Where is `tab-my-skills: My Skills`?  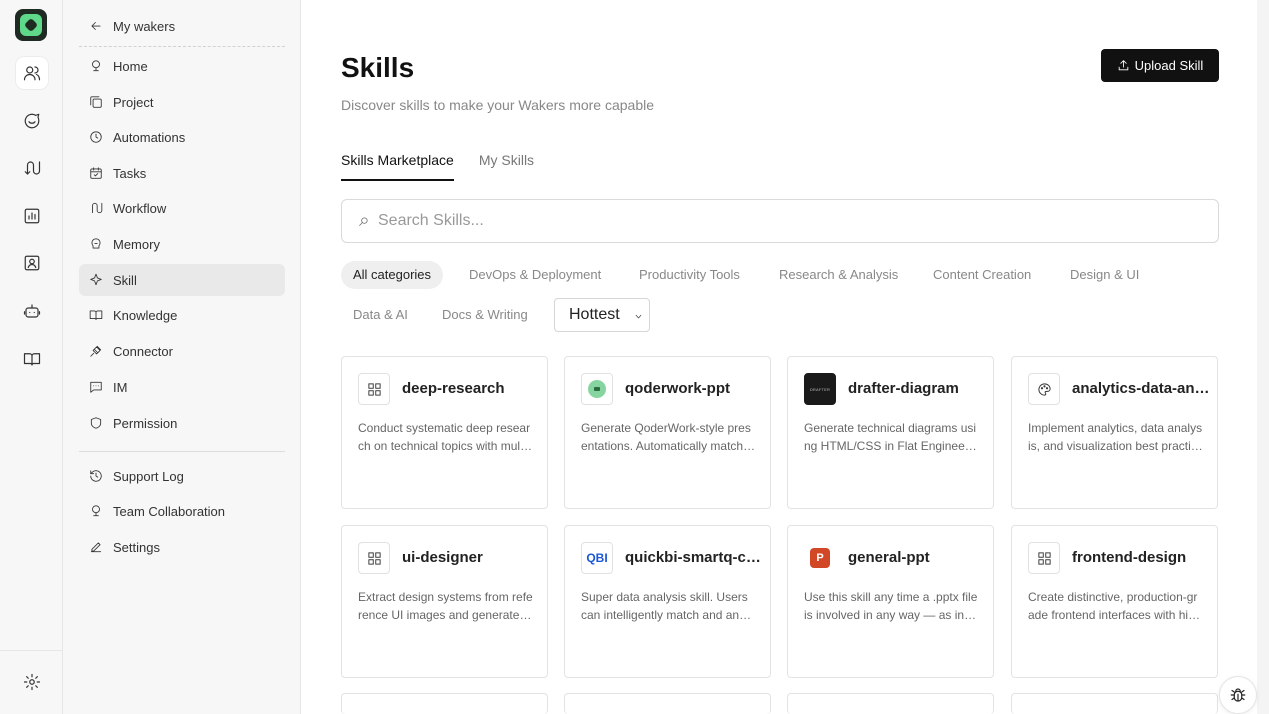 tab-my-skills: My Skills is located at coordinates (506, 165).